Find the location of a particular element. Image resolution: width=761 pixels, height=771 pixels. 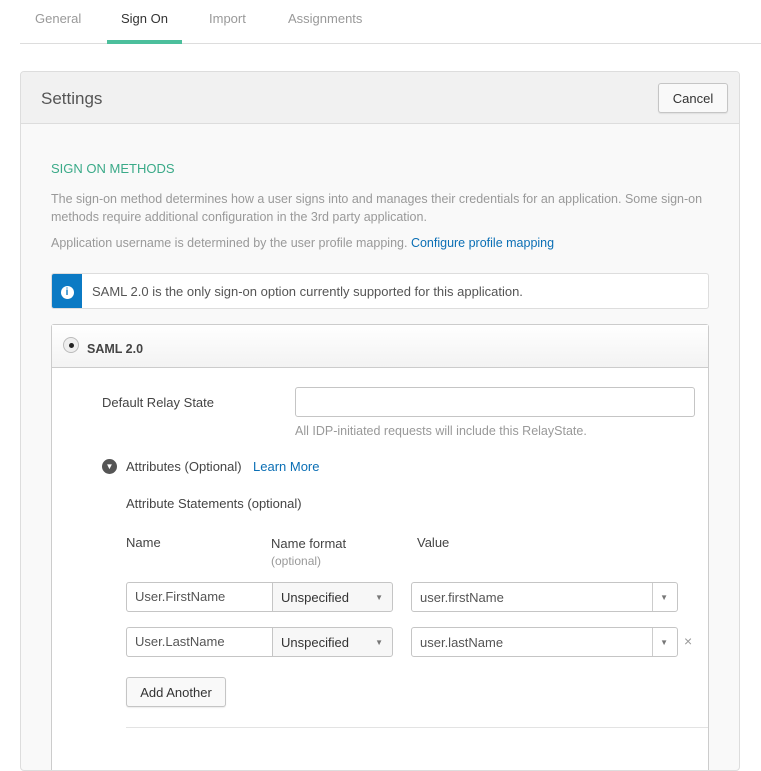

col-format-header: Name format is located at coordinates (309, 543).